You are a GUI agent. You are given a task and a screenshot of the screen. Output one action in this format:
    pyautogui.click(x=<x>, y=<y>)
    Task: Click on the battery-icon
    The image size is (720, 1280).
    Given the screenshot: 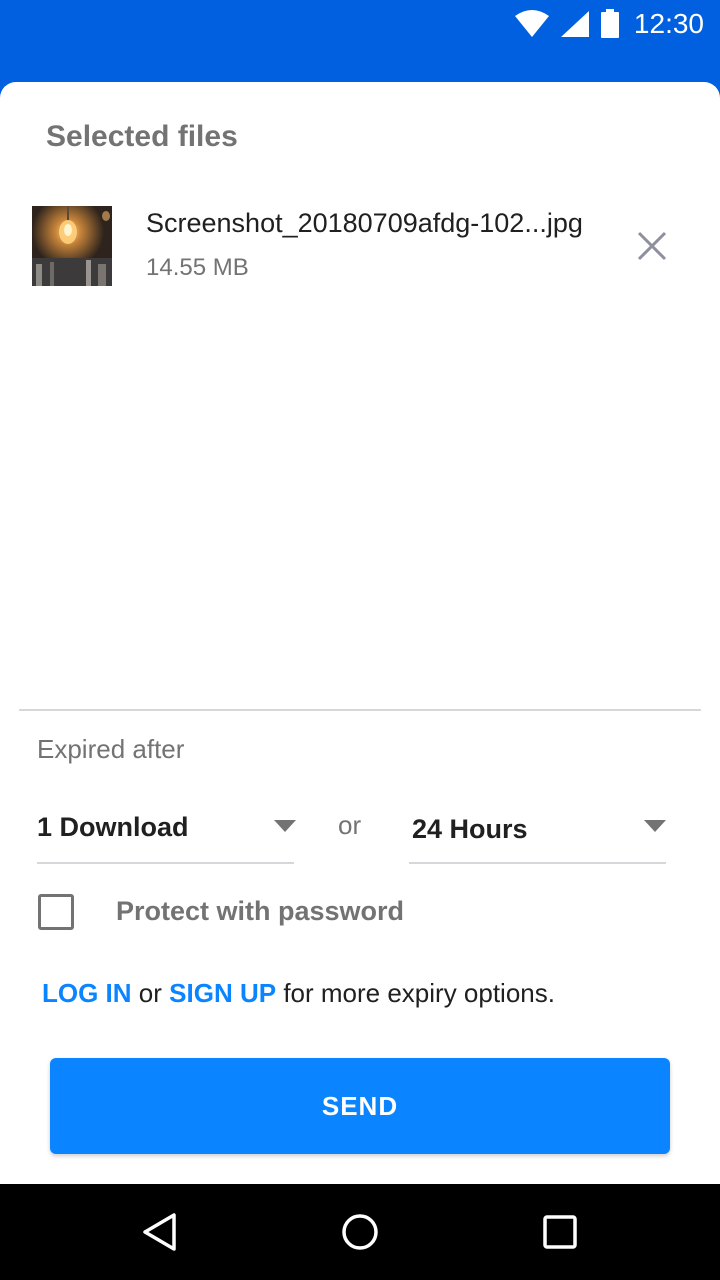 What is the action you would take?
    pyautogui.click(x=609, y=23)
    